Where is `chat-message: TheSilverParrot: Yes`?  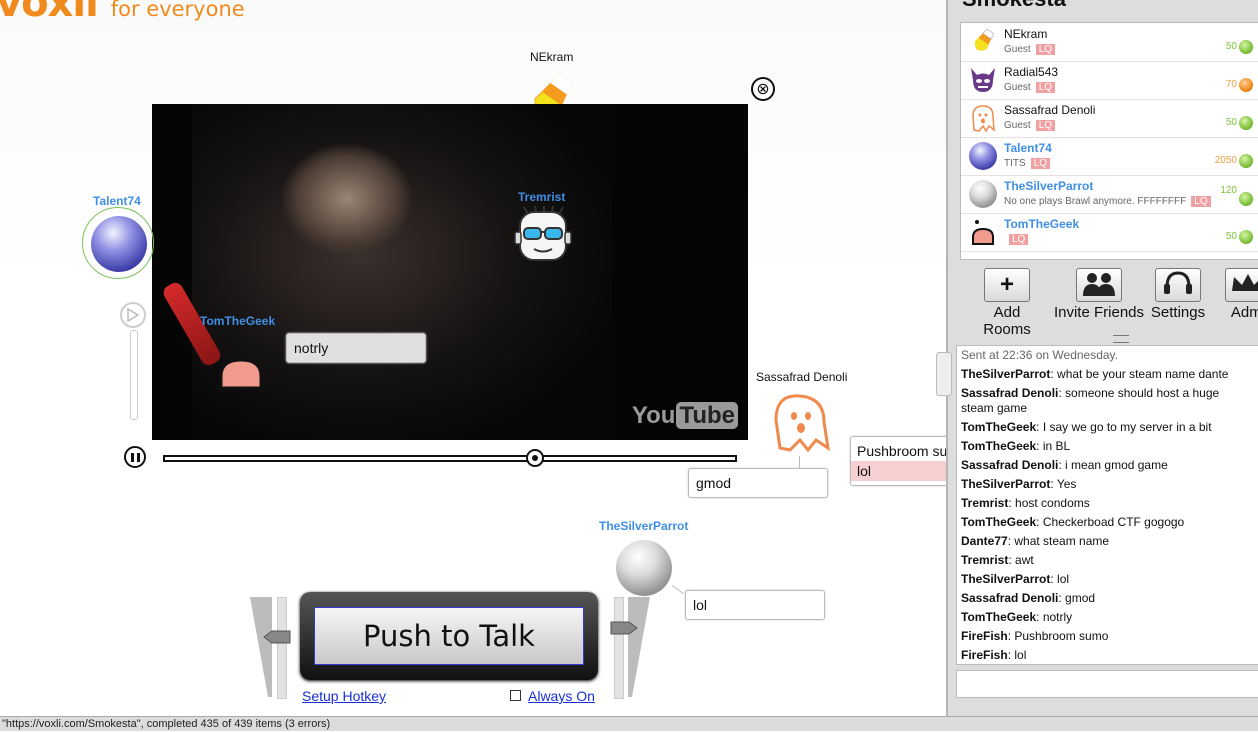
chat-message: TheSilverParrot: Yes is located at coordinates (1019, 484).